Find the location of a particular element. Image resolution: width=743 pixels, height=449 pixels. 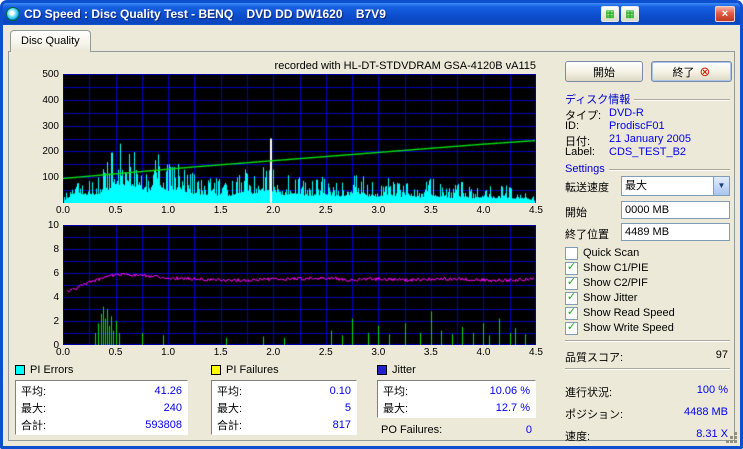

titlebar-extra-button-2: ▦ is located at coordinates (630, 14).